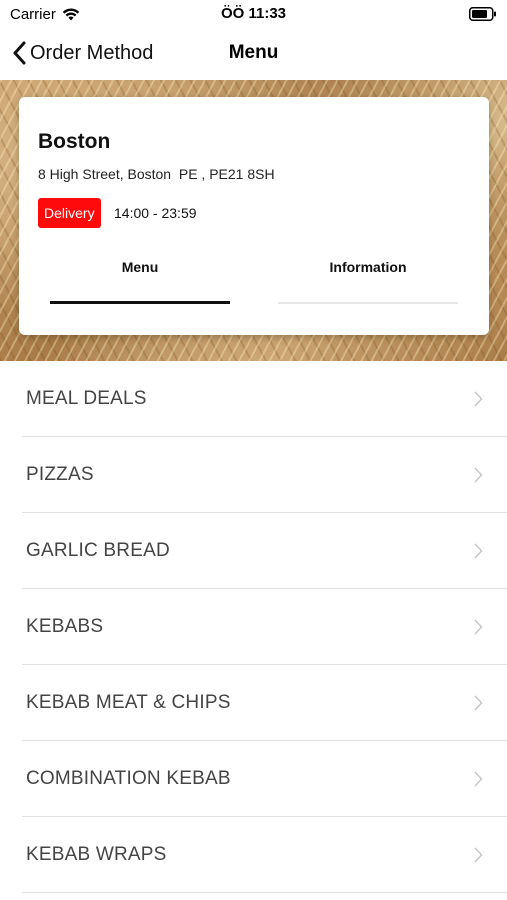 The image size is (507, 900). What do you see at coordinates (65, 626) in the screenshot?
I see `menu-category-label: KEBABS` at bounding box center [65, 626].